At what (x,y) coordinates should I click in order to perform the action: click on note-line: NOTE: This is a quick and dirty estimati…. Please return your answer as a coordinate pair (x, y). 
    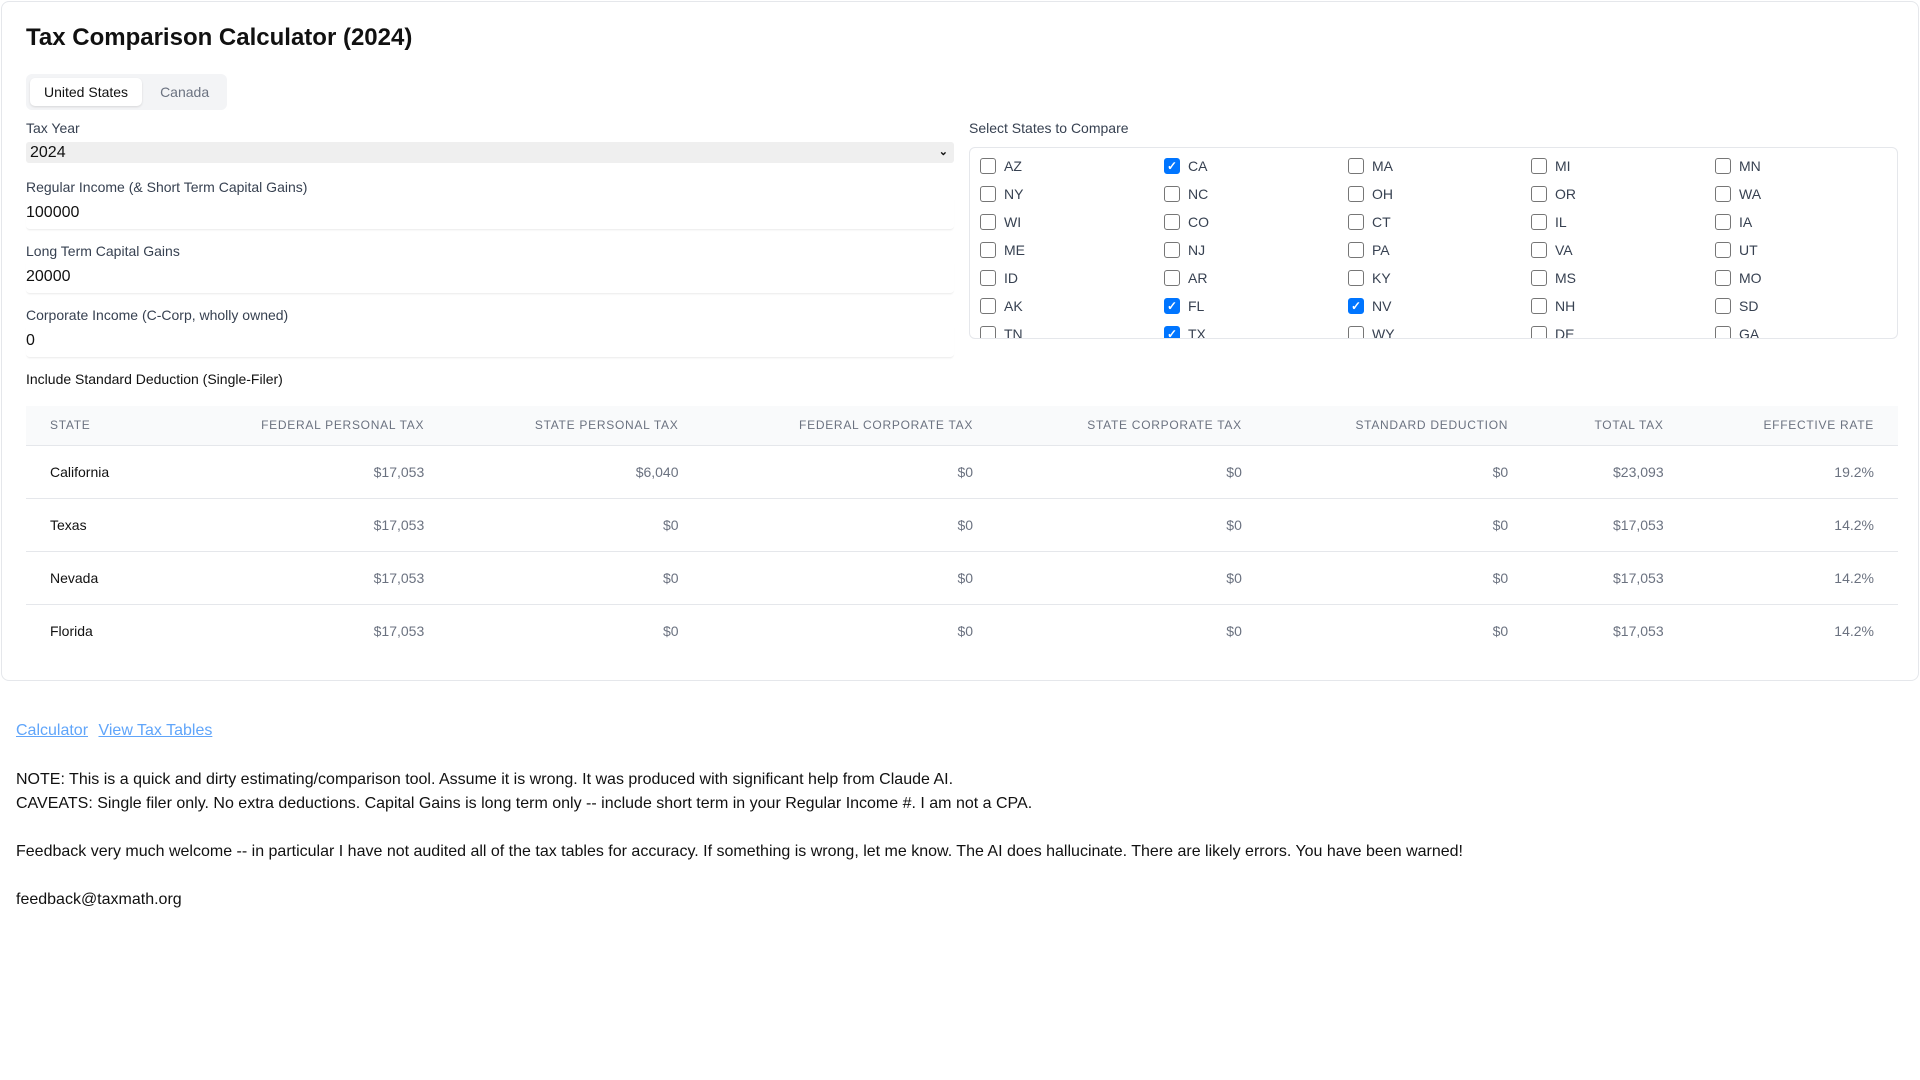
    Looking at the image, I should click on (485, 779).